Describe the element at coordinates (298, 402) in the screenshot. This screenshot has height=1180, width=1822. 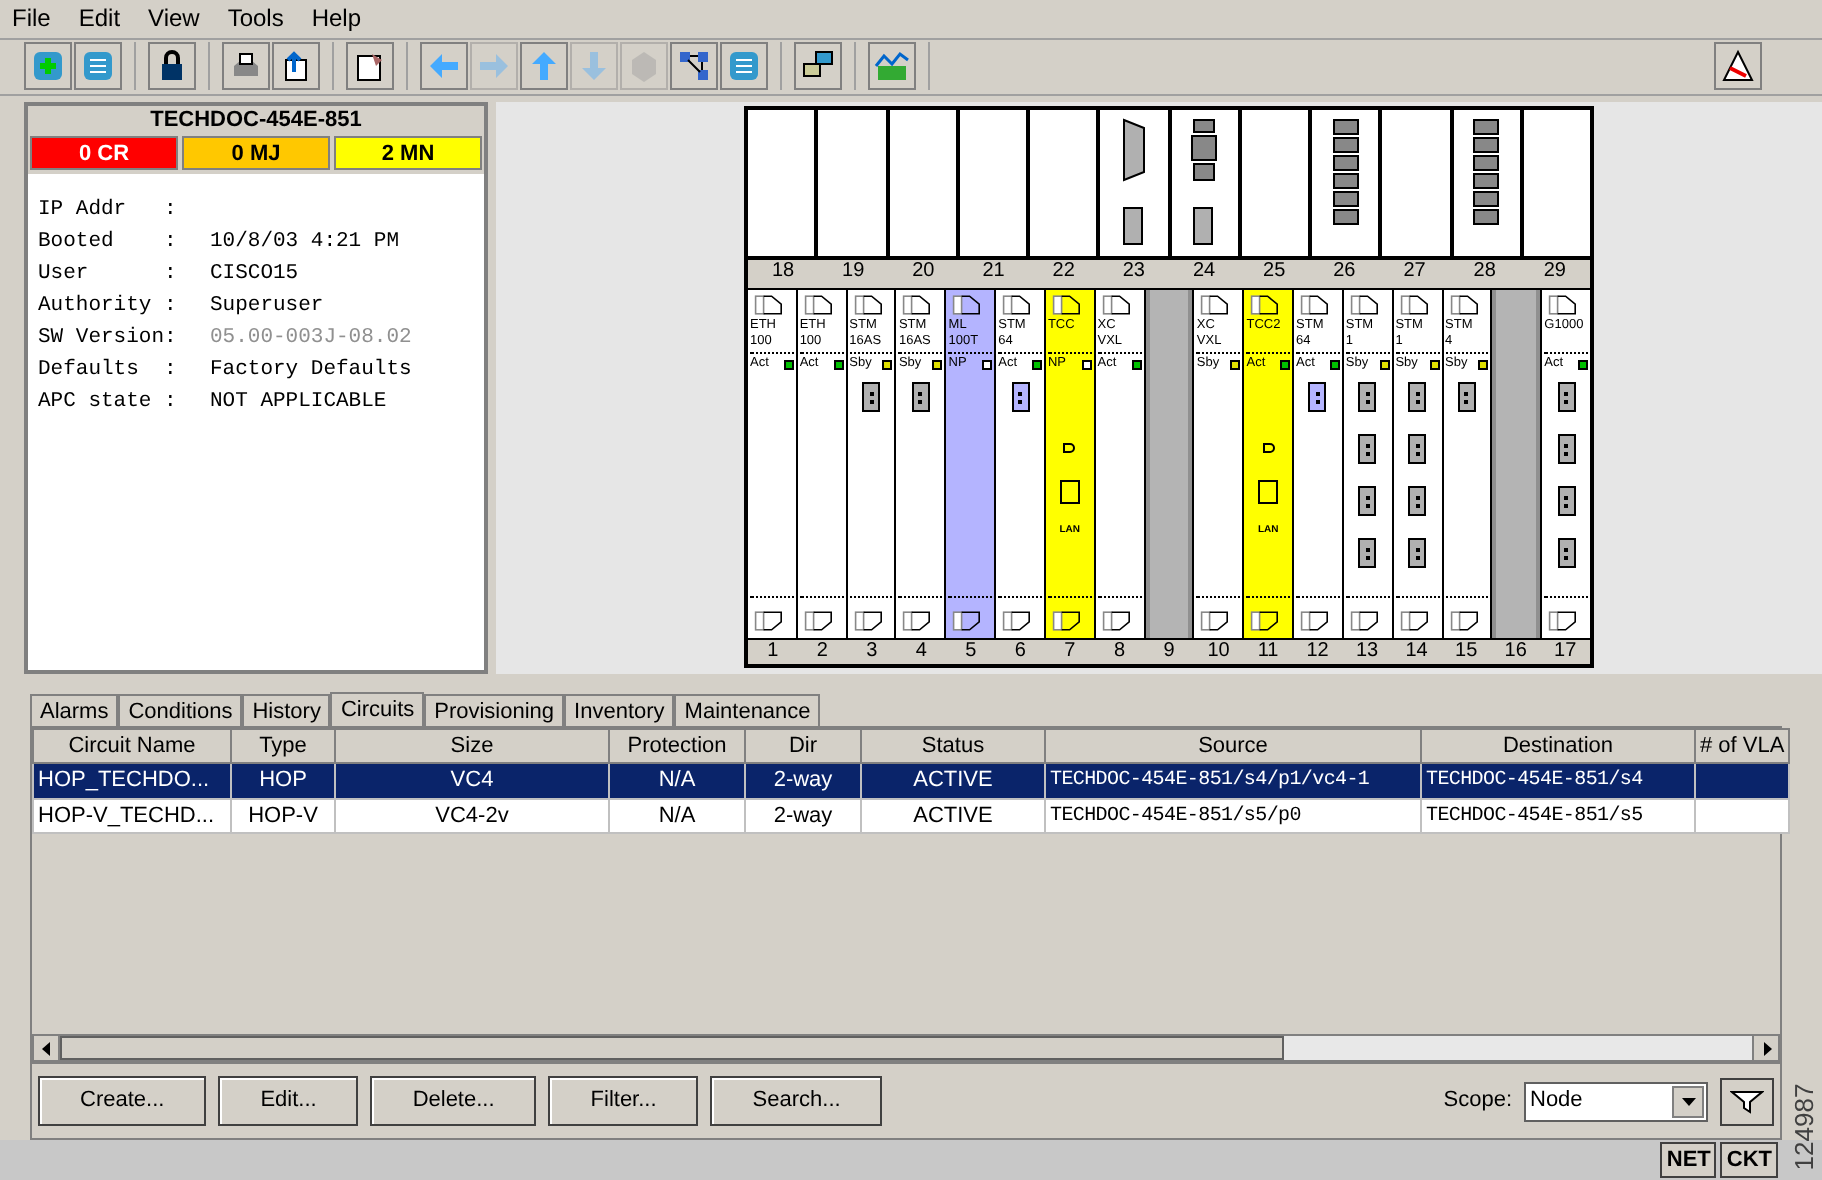
I see `info-value: NOT APPLICABLE` at that location.